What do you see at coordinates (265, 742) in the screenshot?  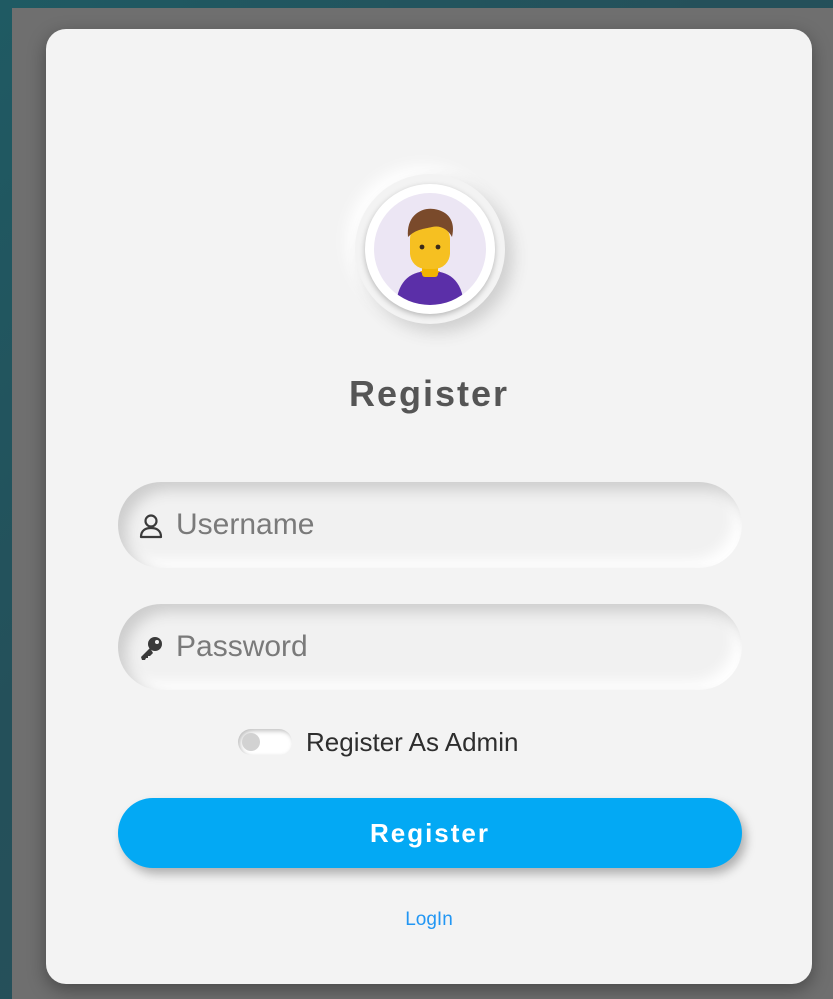 I see `admin-toggle` at bounding box center [265, 742].